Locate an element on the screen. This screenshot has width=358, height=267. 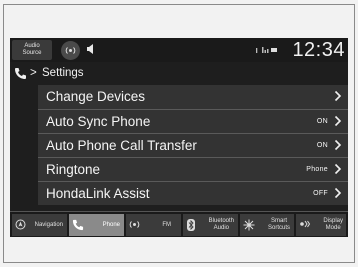
nav-display-mode-button: Display Mode is located at coordinates (321, 225).